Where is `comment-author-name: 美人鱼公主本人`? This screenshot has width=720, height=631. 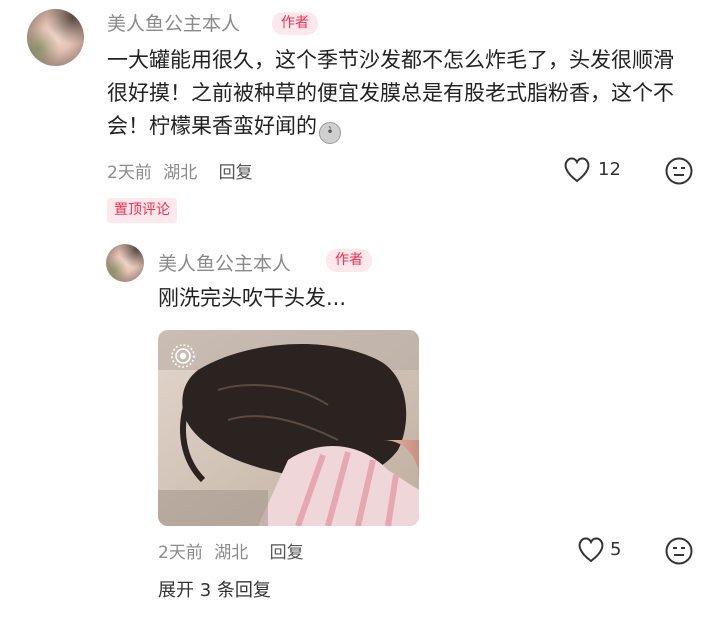 comment-author-name: 美人鱼公主本人 is located at coordinates (173, 22).